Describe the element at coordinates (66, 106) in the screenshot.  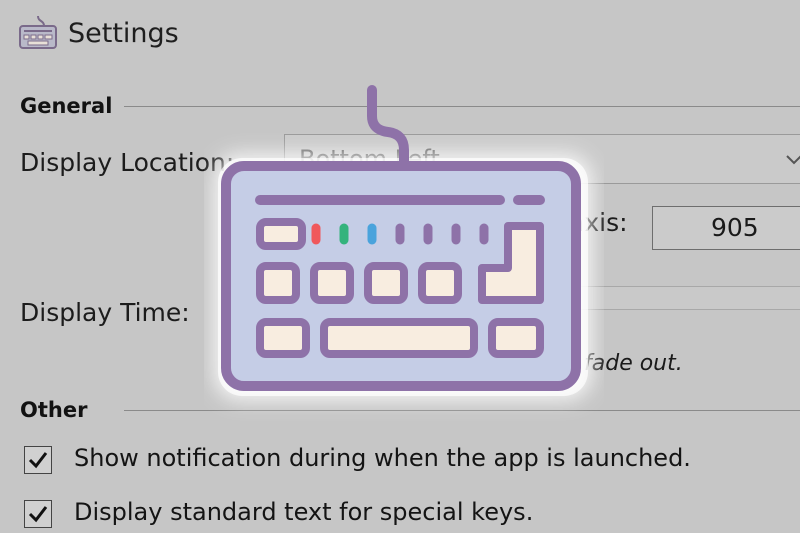
I see `general-group-label: General` at that location.